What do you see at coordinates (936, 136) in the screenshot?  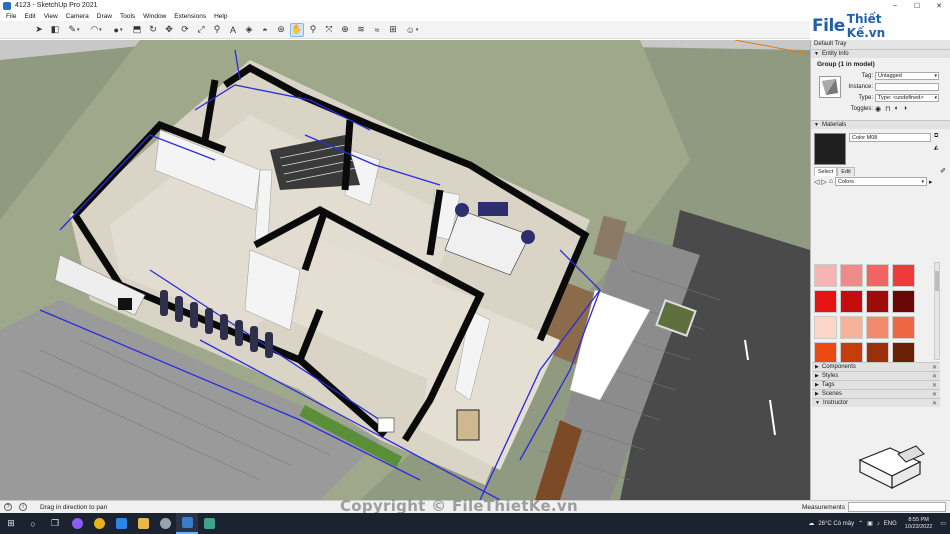 I see `create-material-icon: ⧉` at bounding box center [936, 136].